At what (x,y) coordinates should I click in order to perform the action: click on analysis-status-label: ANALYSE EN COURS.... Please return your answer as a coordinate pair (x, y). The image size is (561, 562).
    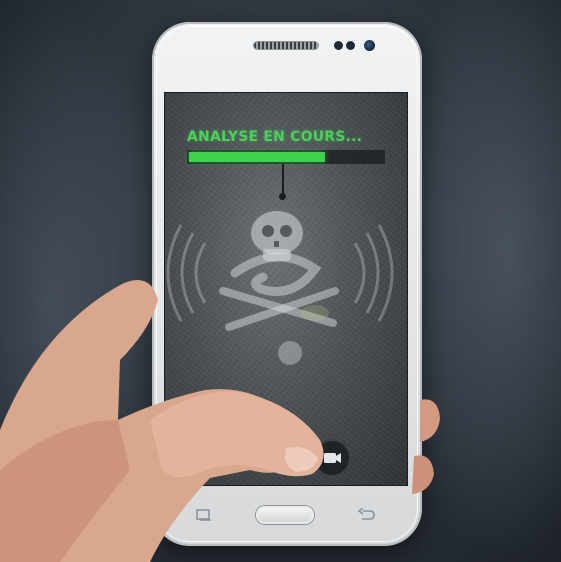
    Looking at the image, I should click on (275, 137).